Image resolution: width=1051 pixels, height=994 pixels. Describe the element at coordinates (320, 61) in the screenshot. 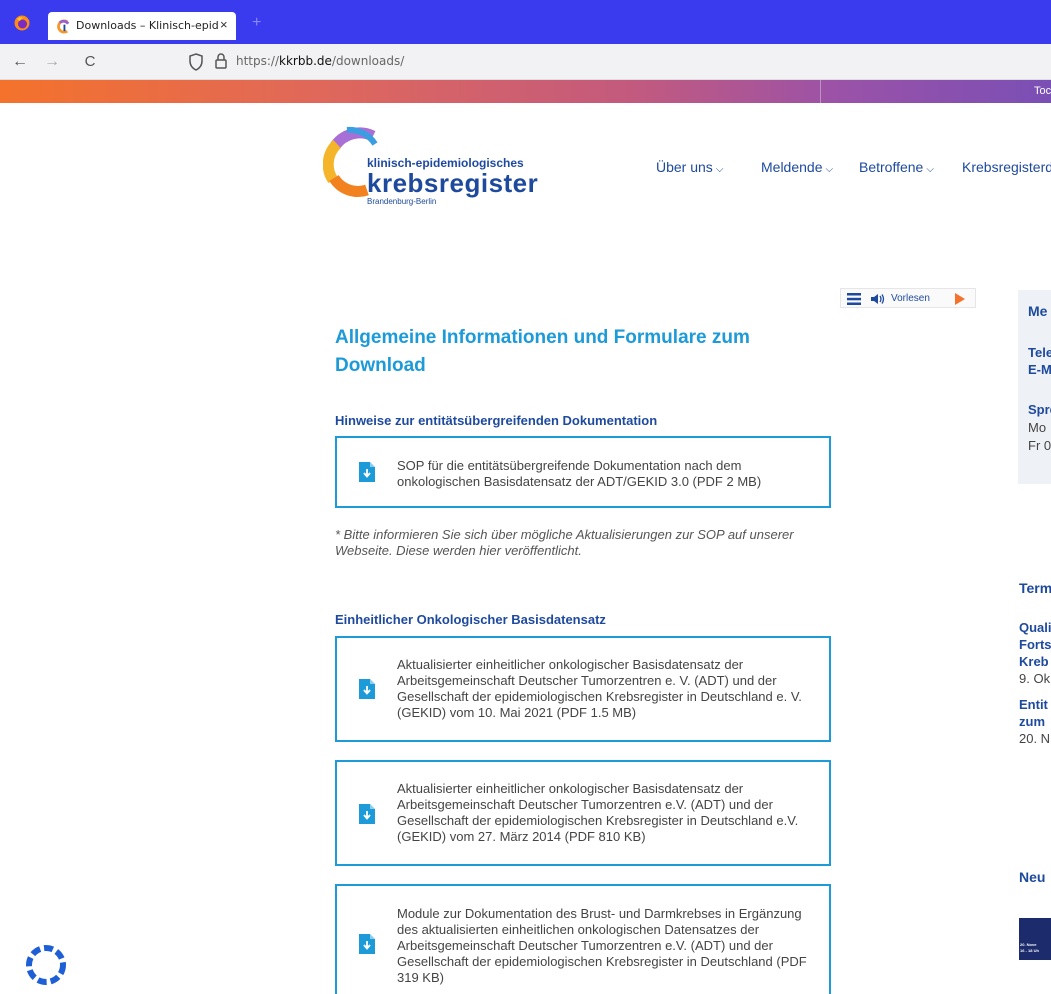

I see `url-text: https://kkrbb.de/downloads/` at that location.